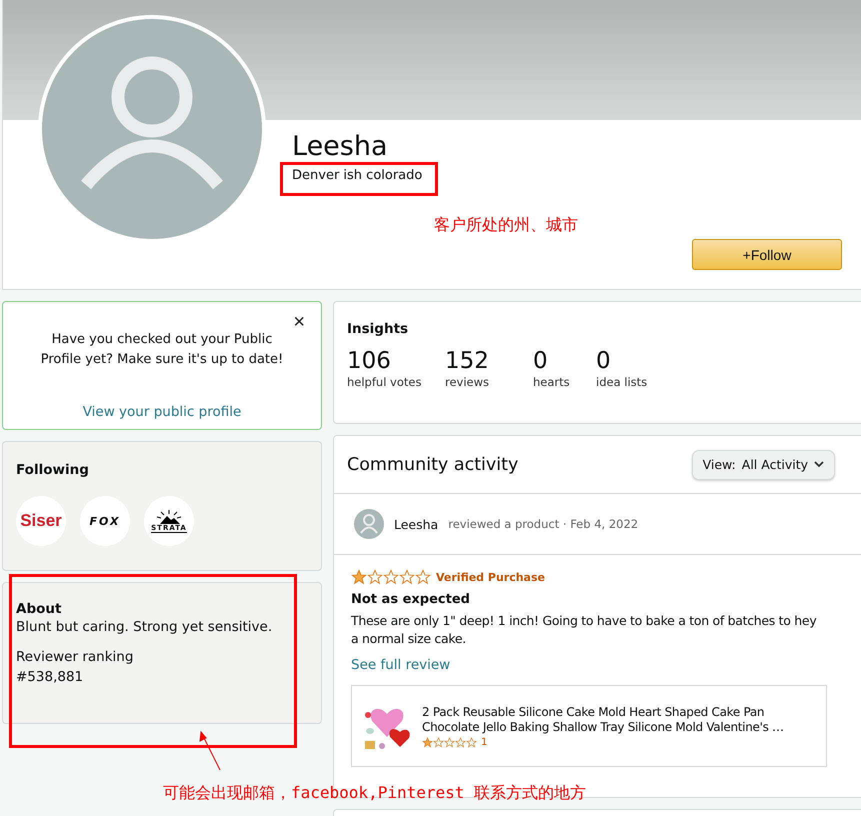 The image size is (861, 816). I want to click on following-title: Following, so click(53, 470).